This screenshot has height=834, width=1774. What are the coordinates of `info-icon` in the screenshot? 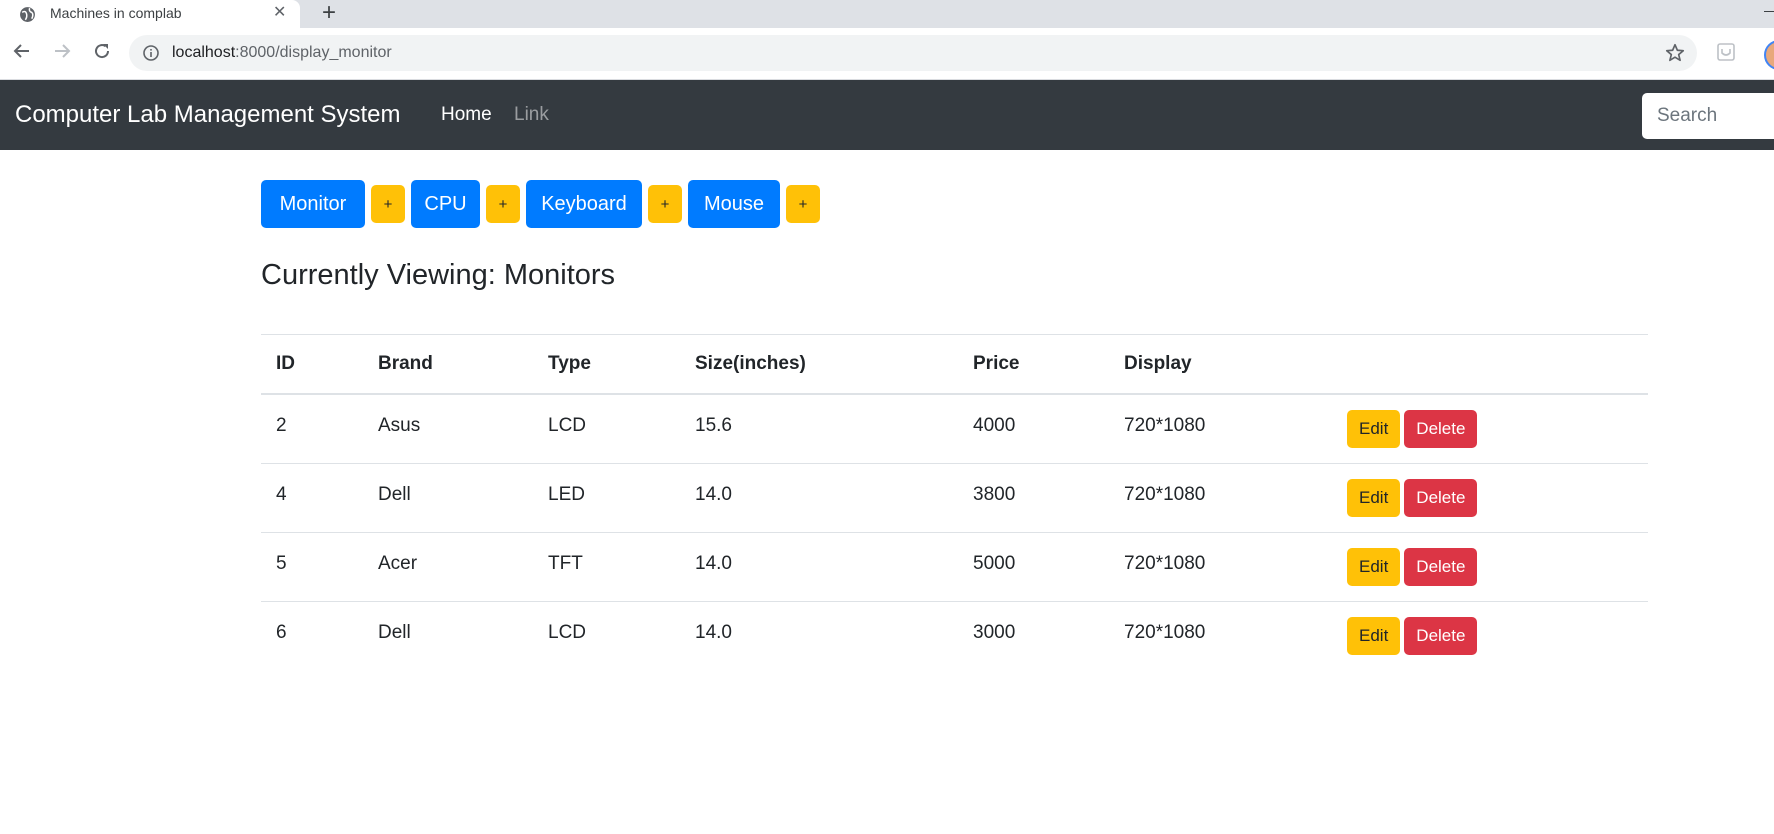 It's located at (151, 53).